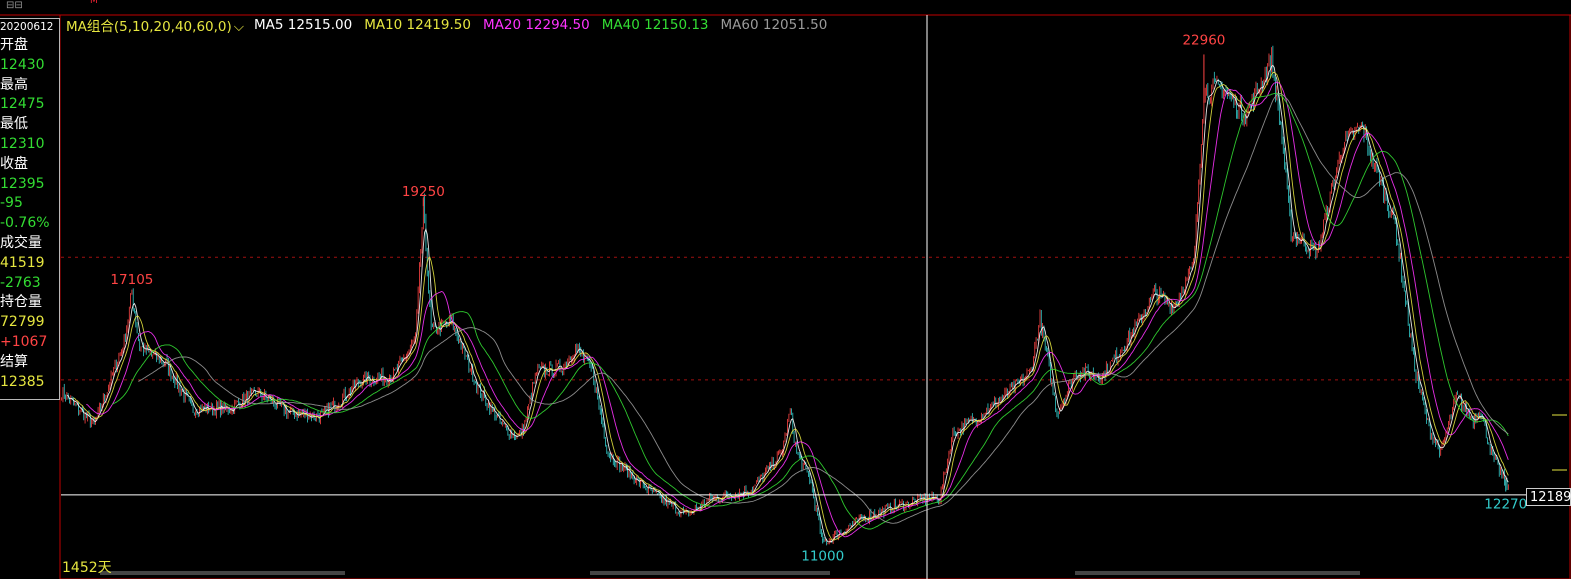 Image resolution: width=1571 pixels, height=579 pixels. I want to click on info-value: 41519, so click(22, 262).